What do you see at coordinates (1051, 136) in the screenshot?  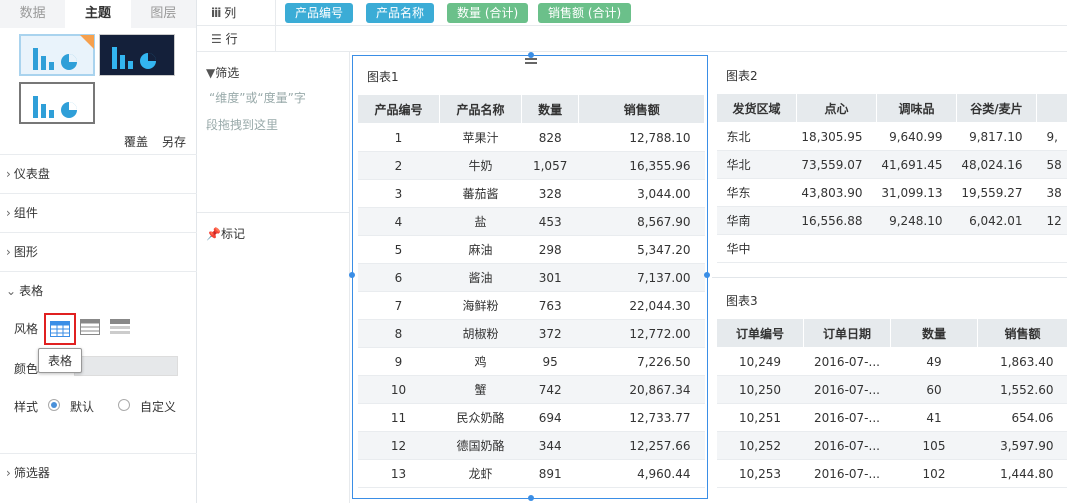 I see `table-cell: 9,` at bounding box center [1051, 136].